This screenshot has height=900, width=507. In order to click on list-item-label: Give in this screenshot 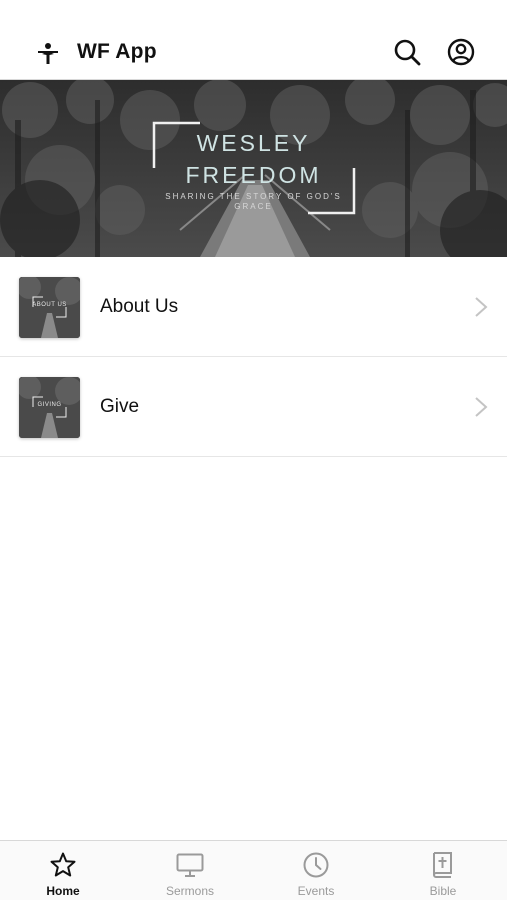, I will do `click(120, 406)`.